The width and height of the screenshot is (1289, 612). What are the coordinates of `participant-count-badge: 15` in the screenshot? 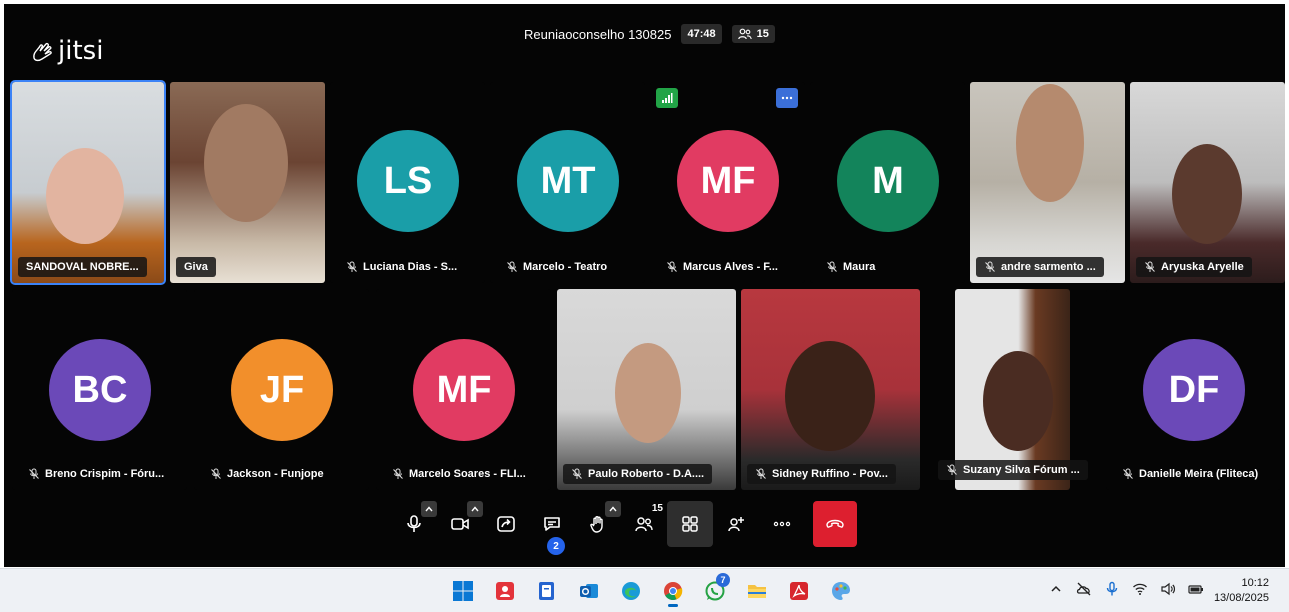 It's located at (753, 34).